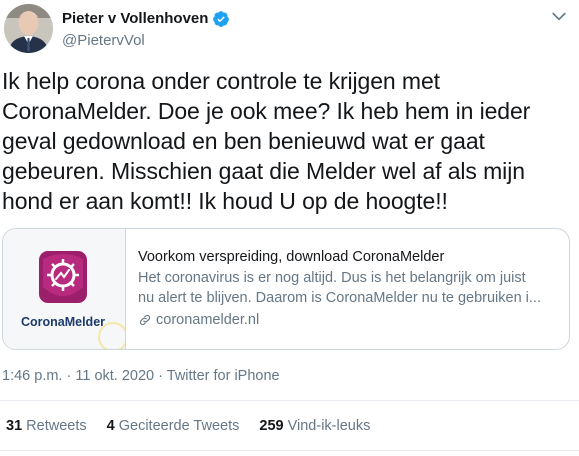 The width and height of the screenshot is (579, 456). Describe the element at coordinates (146, 41) in the screenshot. I see `user-handle: @PietervVol` at that location.